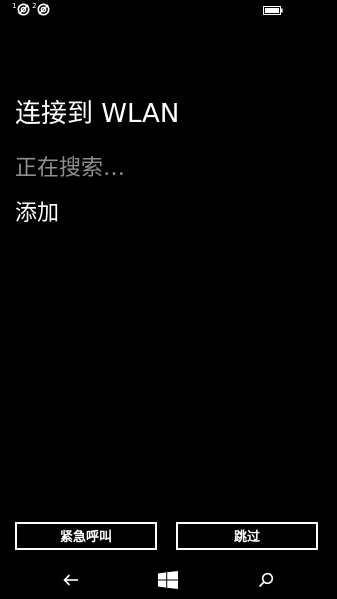  I want to click on sim2-status: 2, so click(41, 10).